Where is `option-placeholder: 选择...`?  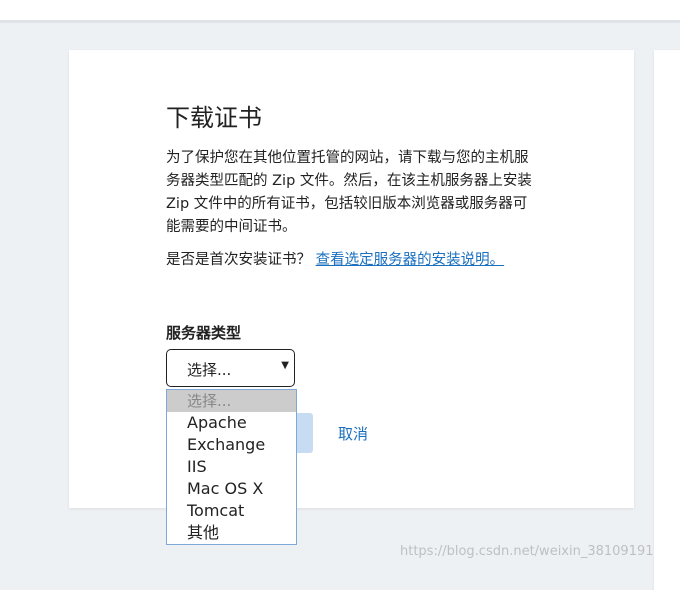
option-placeholder: 选择... is located at coordinates (231, 401).